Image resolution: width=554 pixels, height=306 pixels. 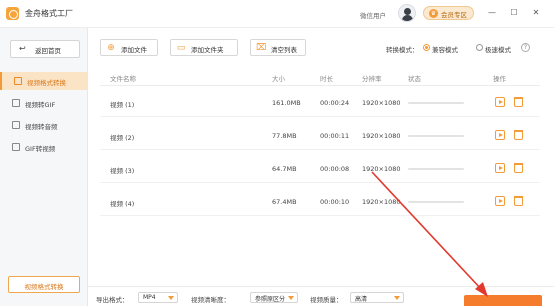 I want to click on plus-icon: ⊕, so click(x=111, y=48).